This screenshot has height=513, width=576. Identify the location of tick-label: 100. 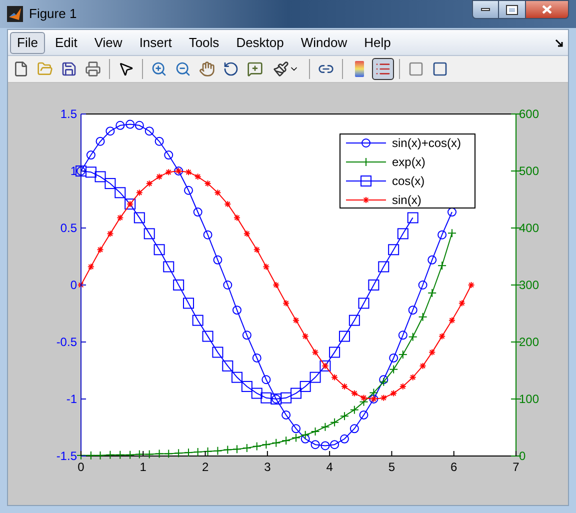
(529, 399).